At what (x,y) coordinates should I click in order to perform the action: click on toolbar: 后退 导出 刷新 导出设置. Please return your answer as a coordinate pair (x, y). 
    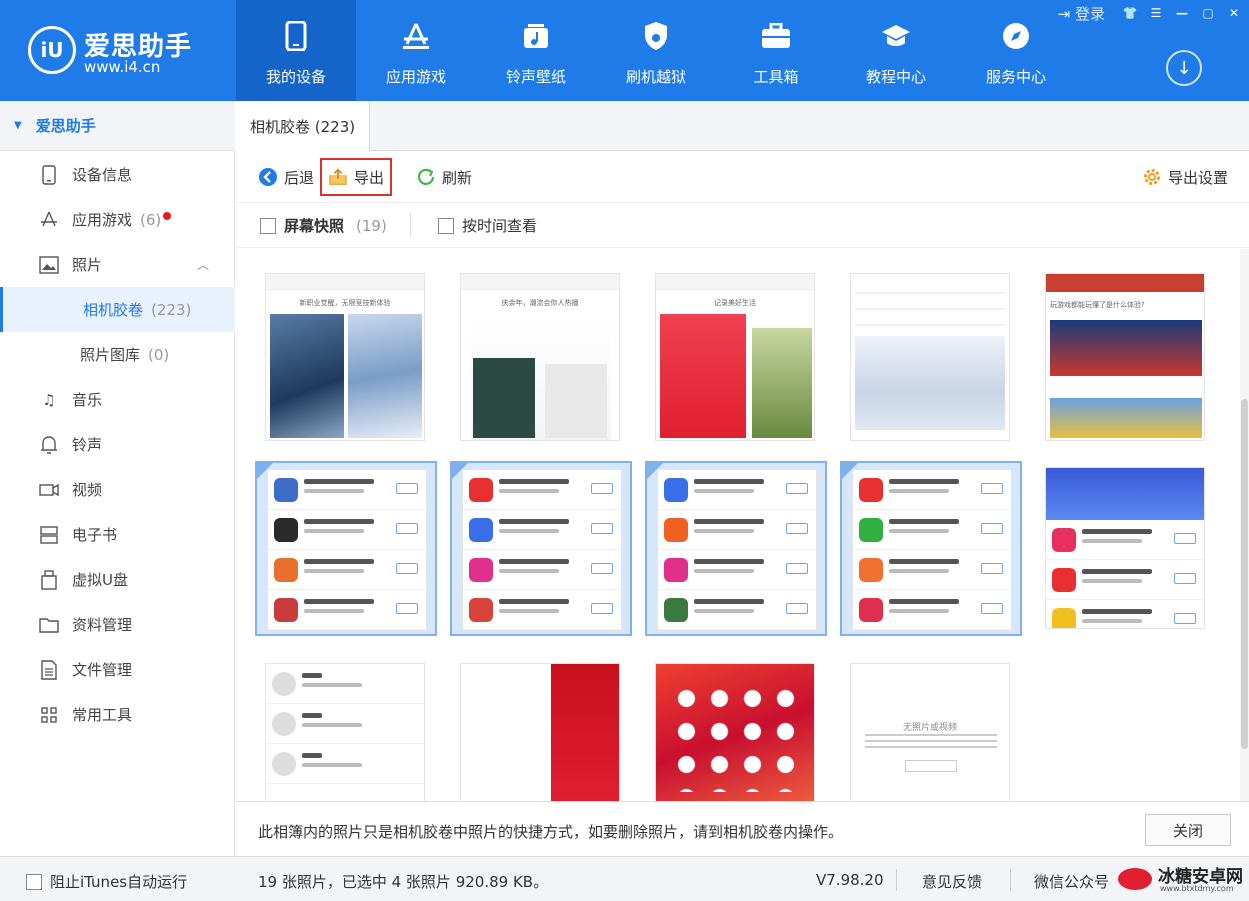
    Looking at the image, I should click on (742, 177).